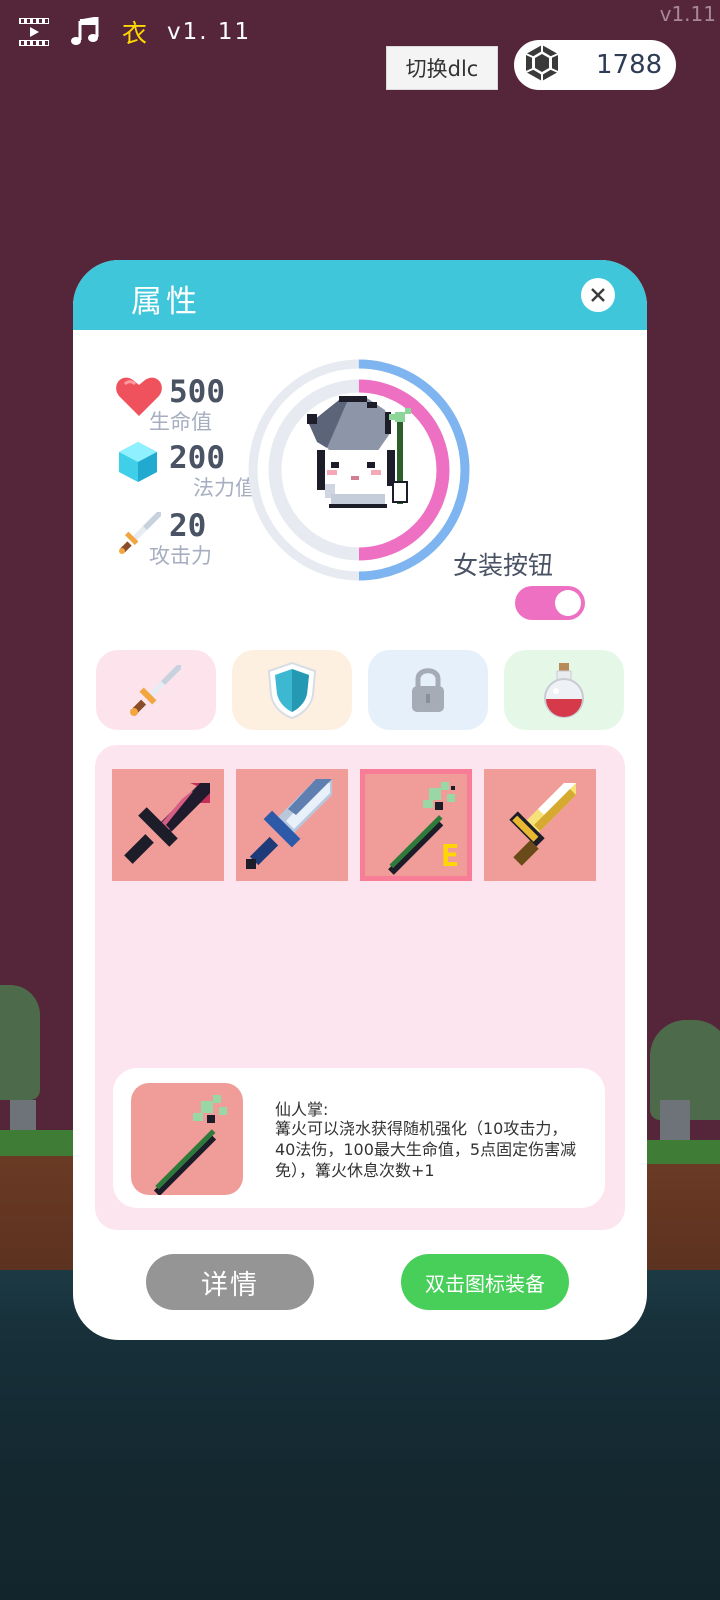 The image size is (720, 1600). Describe the element at coordinates (687, 14) in the screenshot. I see `corner-version-label: v1.11` at that location.